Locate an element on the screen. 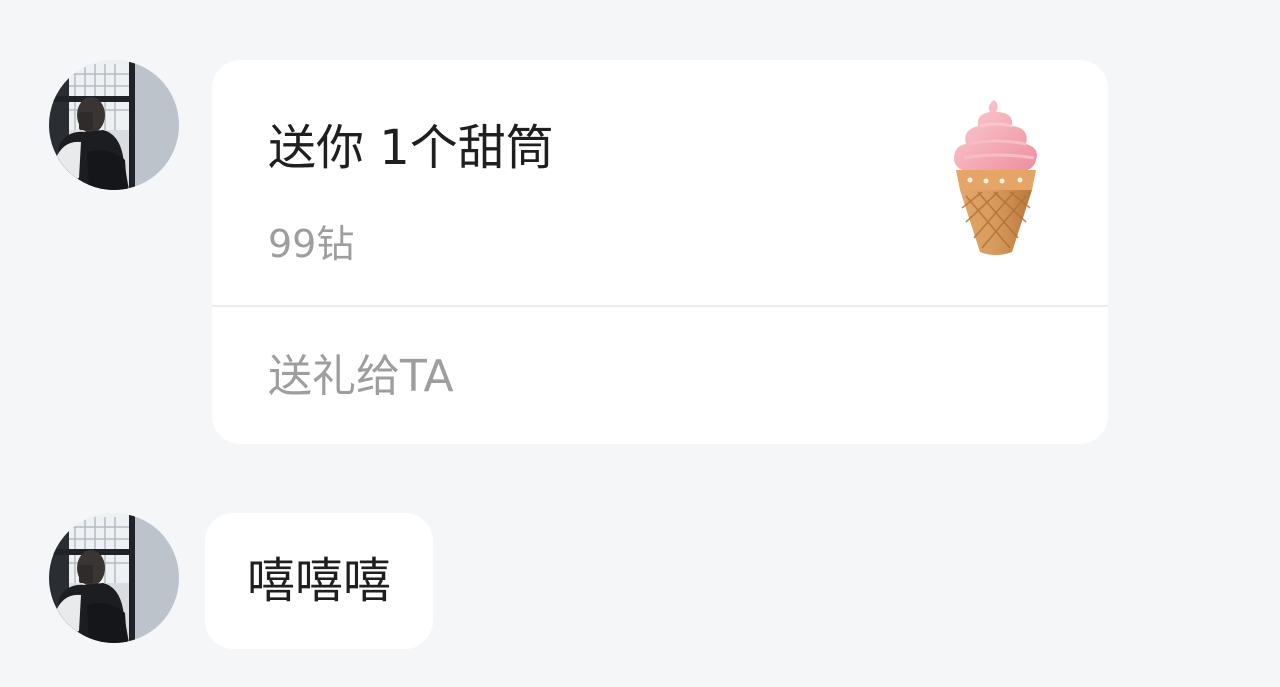 This screenshot has height=687, width=1280. gift-price: 99钻 is located at coordinates (311, 244).